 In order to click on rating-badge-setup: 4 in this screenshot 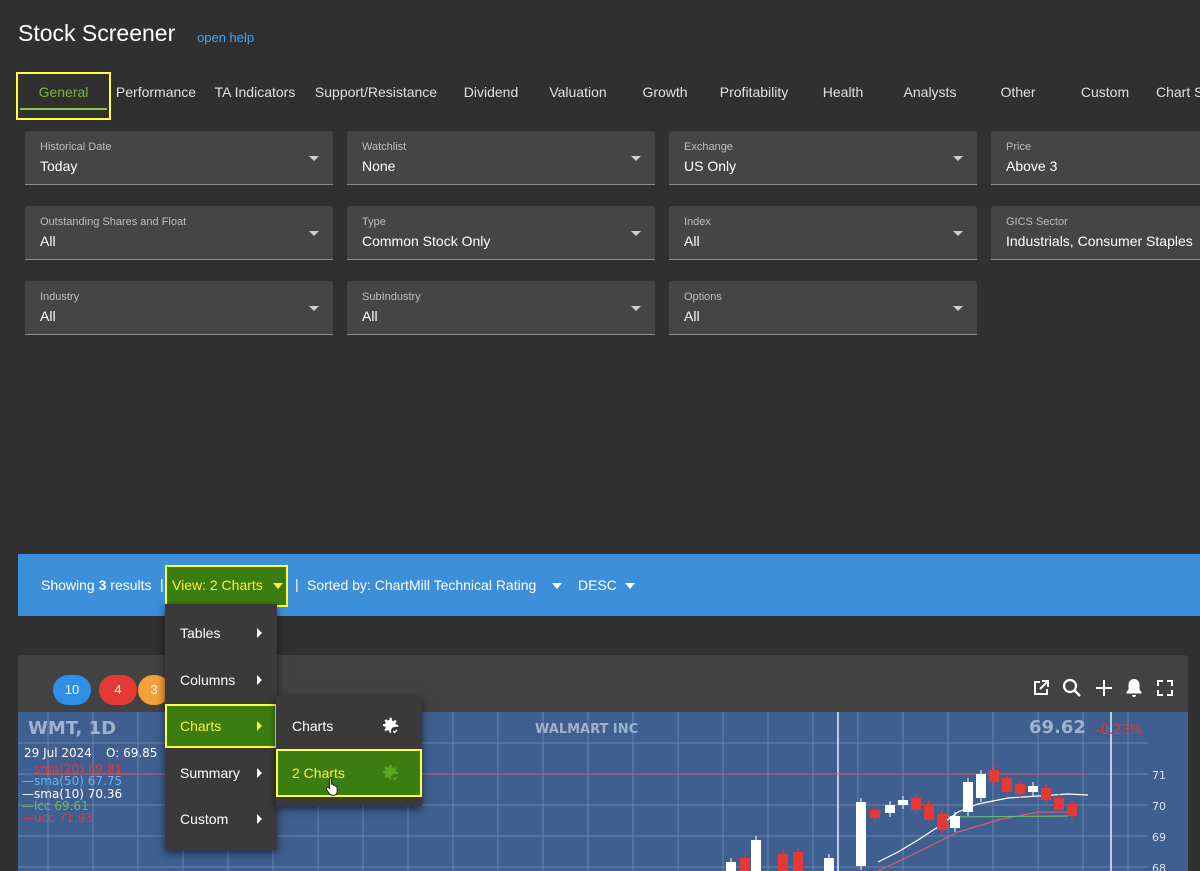, I will do `click(118, 690)`.